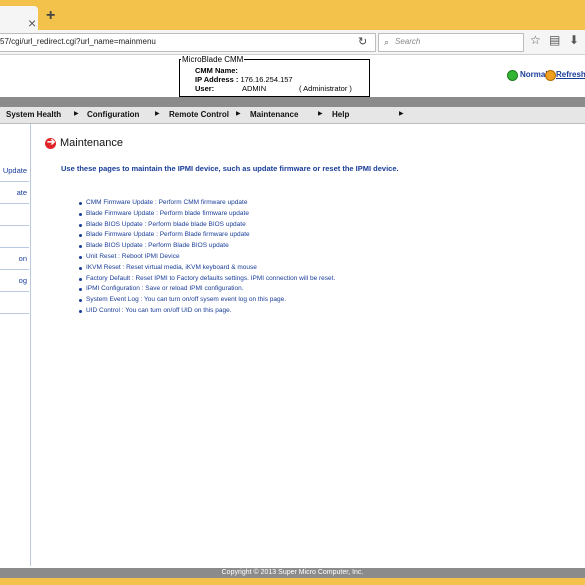  What do you see at coordinates (14, 192) in the screenshot?
I see `sidebar-item-bios-update: ate` at bounding box center [14, 192].